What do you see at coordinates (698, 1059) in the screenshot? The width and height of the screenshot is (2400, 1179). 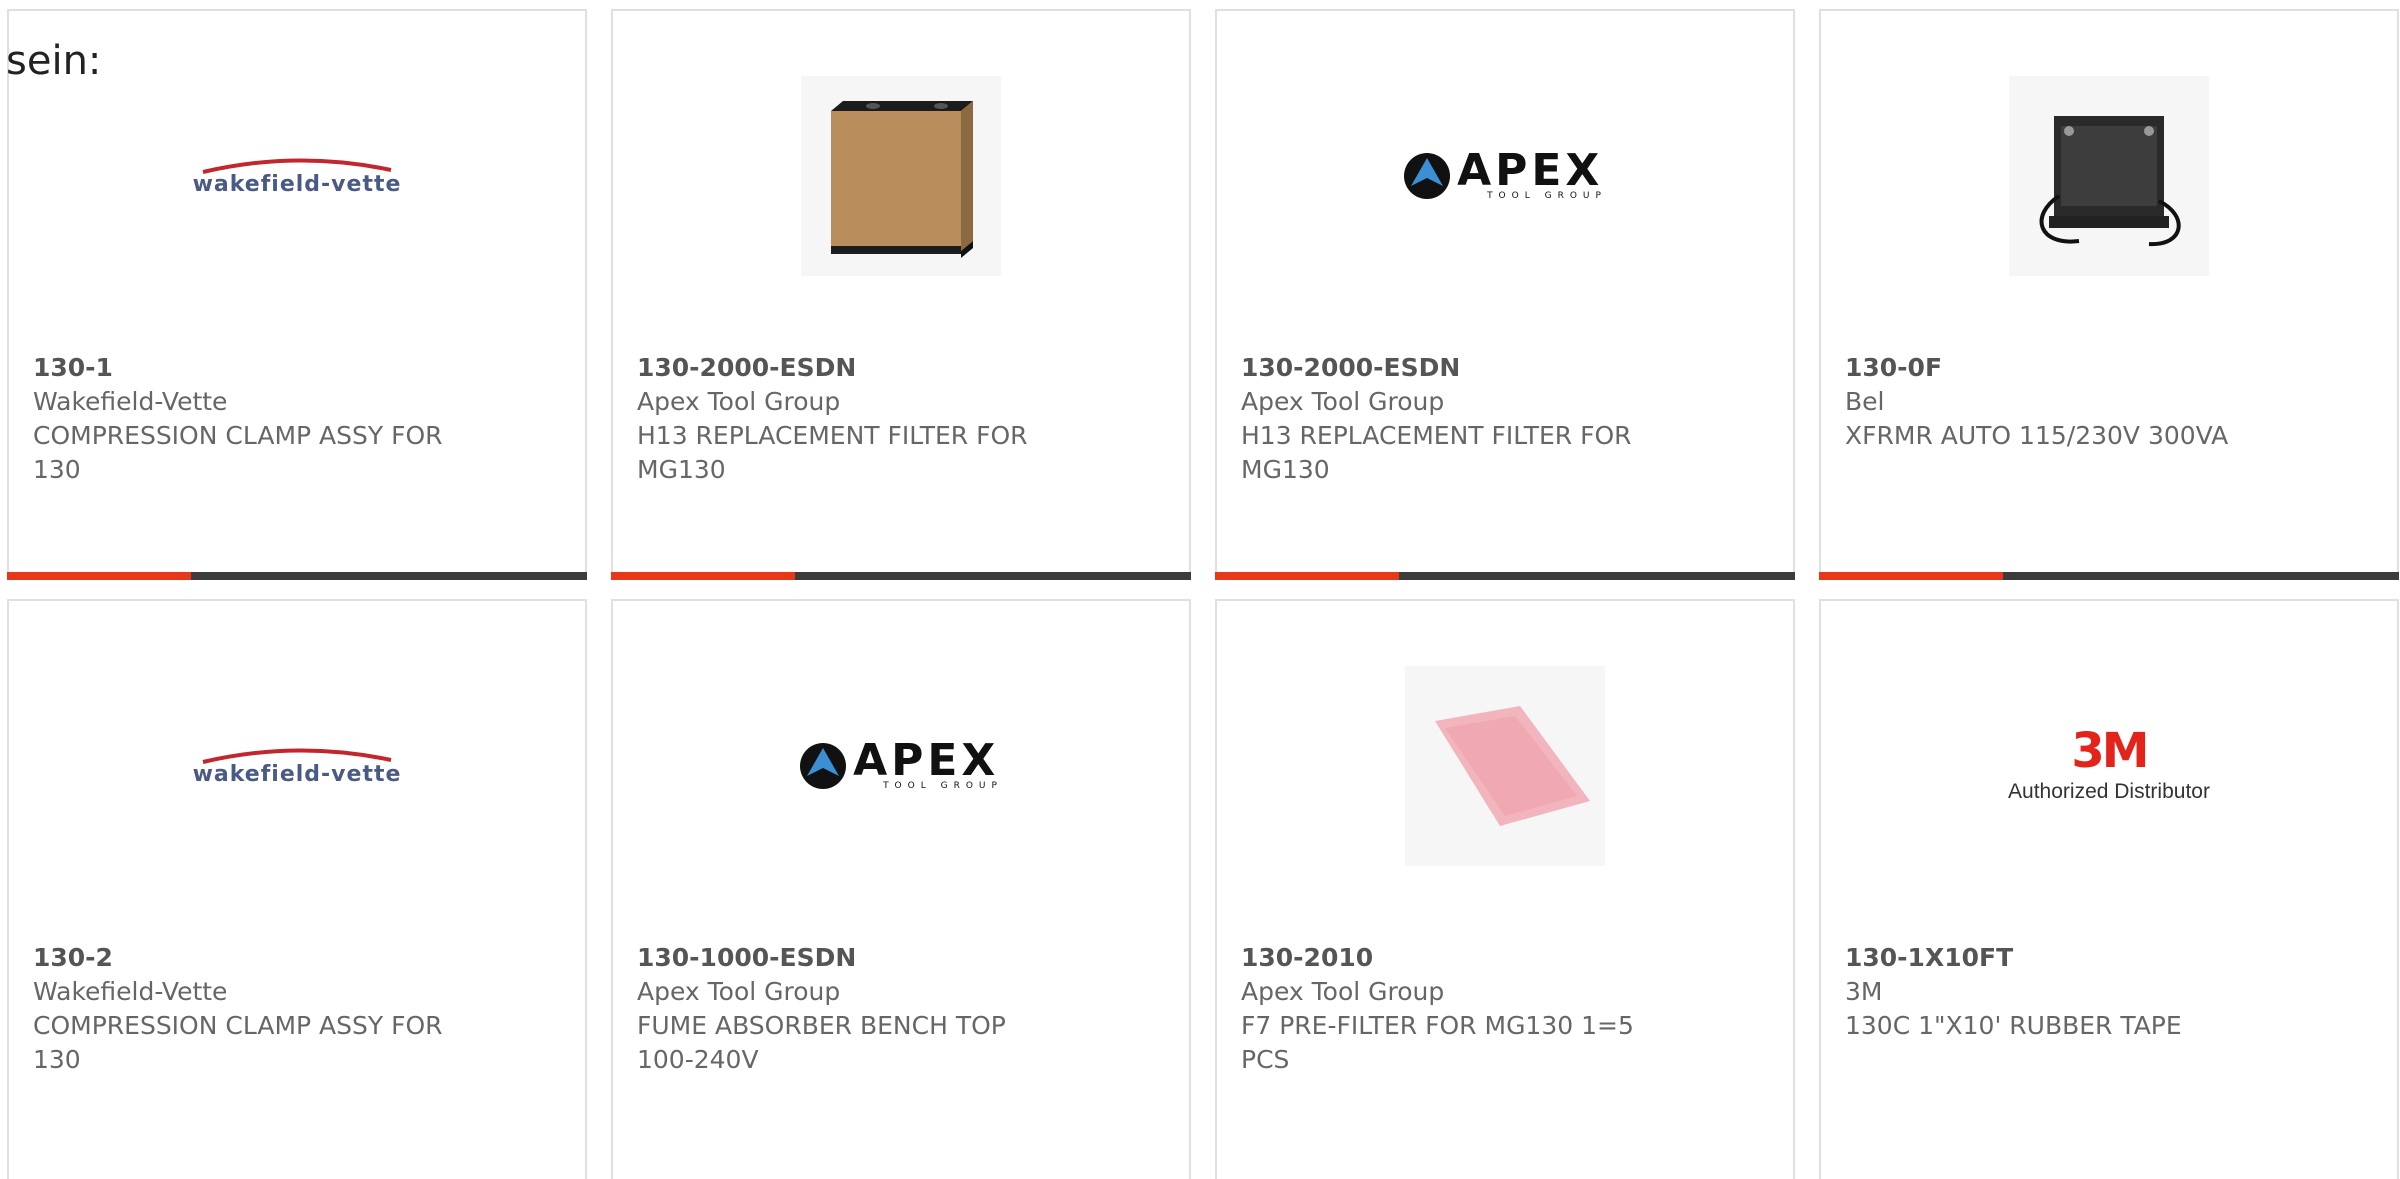 I see `product-description-cont: 100-240V` at bounding box center [698, 1059].